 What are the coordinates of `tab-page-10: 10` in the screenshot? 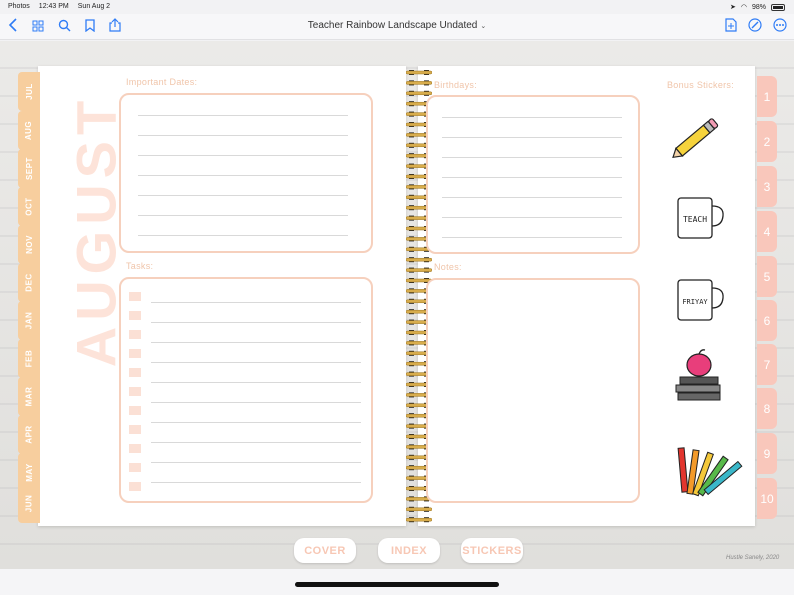 It's located at (767, 498).